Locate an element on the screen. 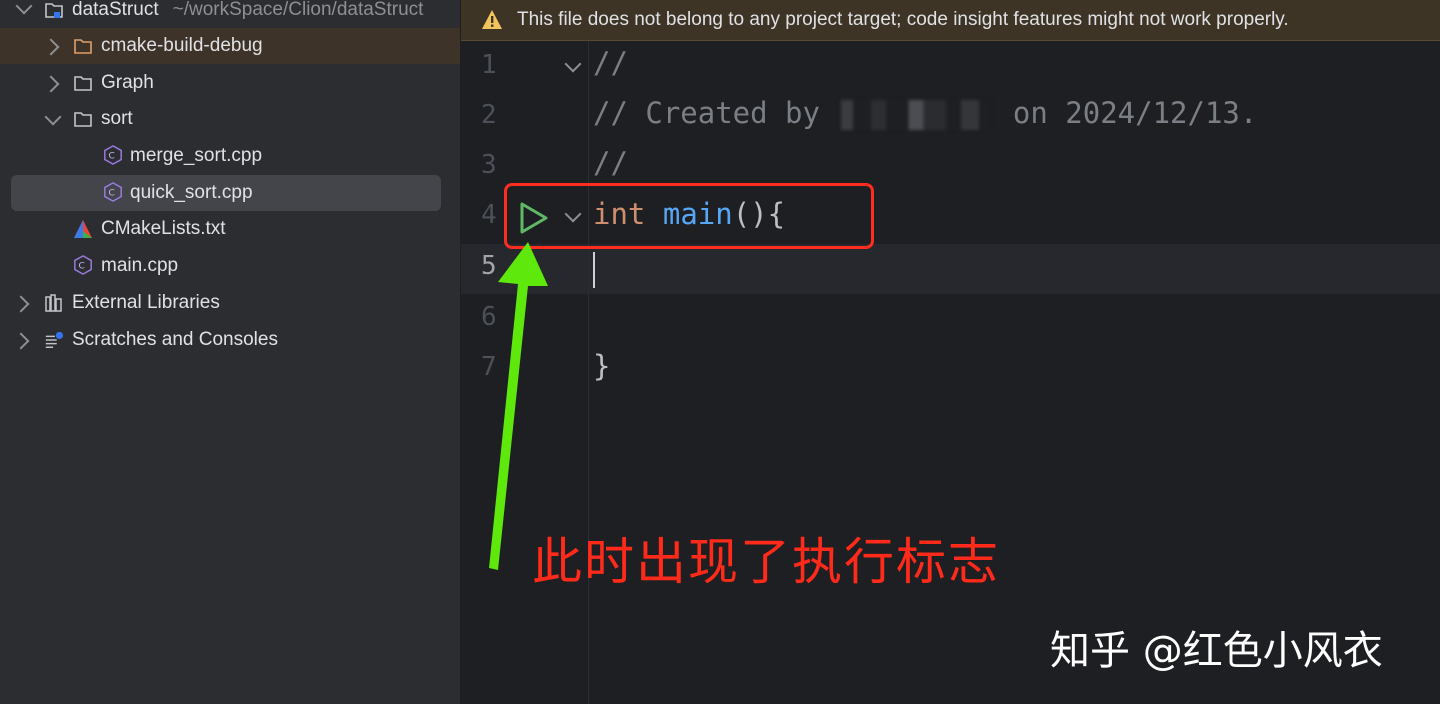 The width and height of the screenshot is (1440, 704). tree-item-label: cmake-build-debug is located at coordinates (182, 45).